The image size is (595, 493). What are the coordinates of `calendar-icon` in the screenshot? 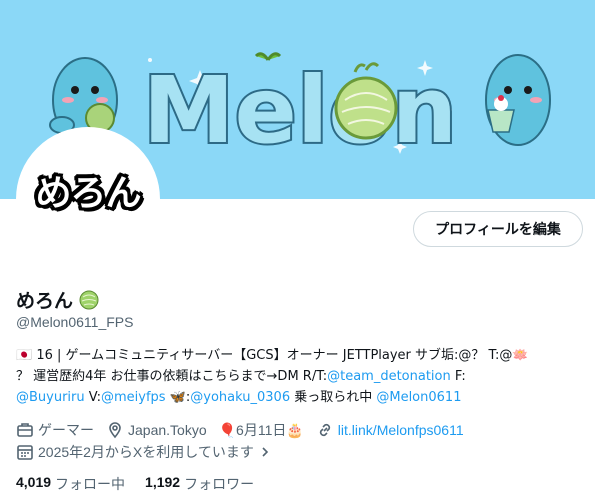 It's located at (25, 452).